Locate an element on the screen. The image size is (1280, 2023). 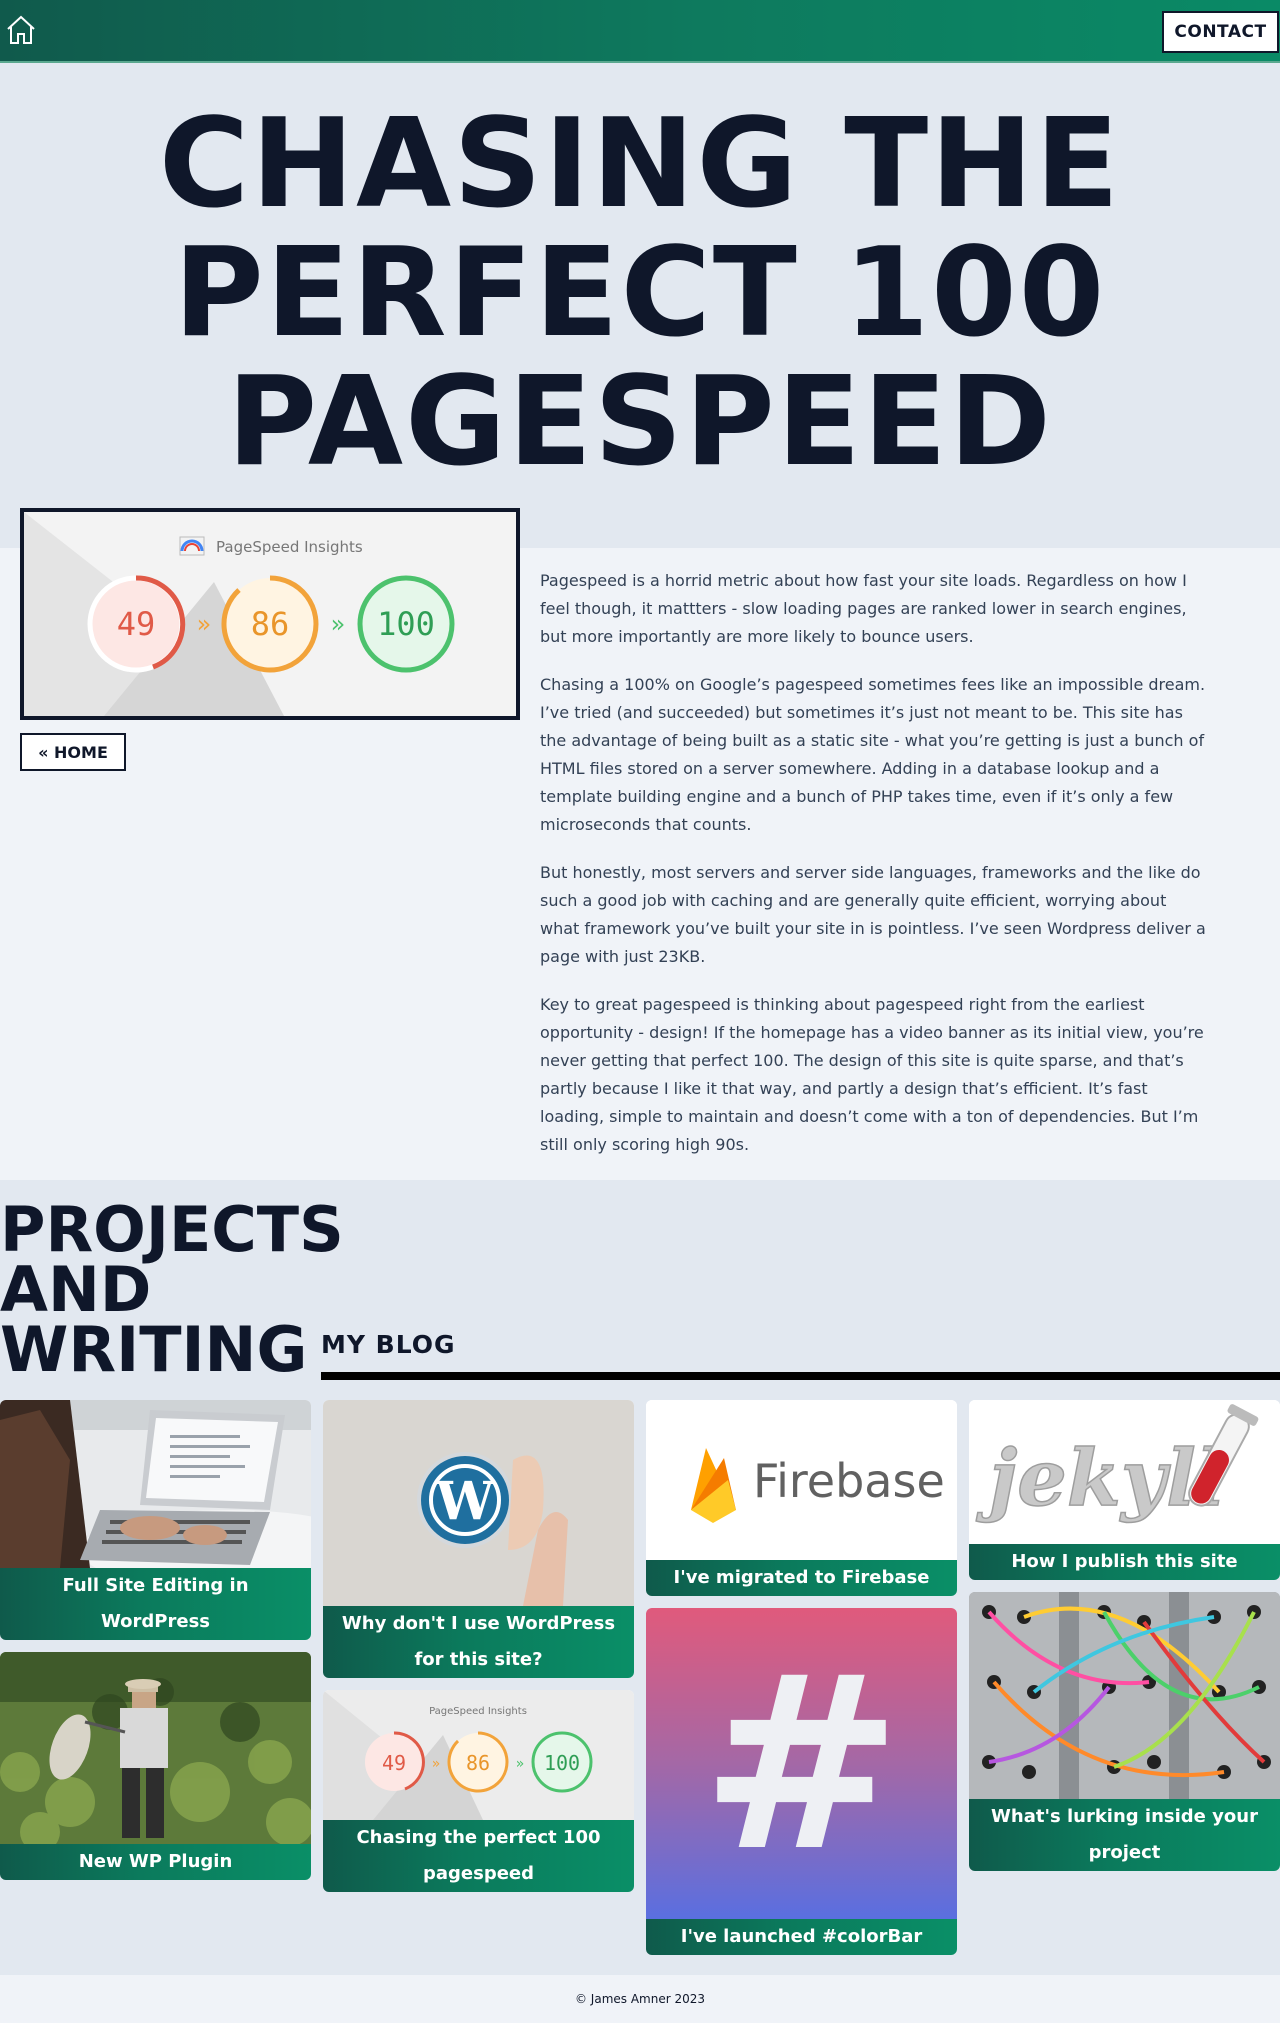
blog-card-firebase: Firebase I've migrated to Firebase is located at coordinates (801, 1498).